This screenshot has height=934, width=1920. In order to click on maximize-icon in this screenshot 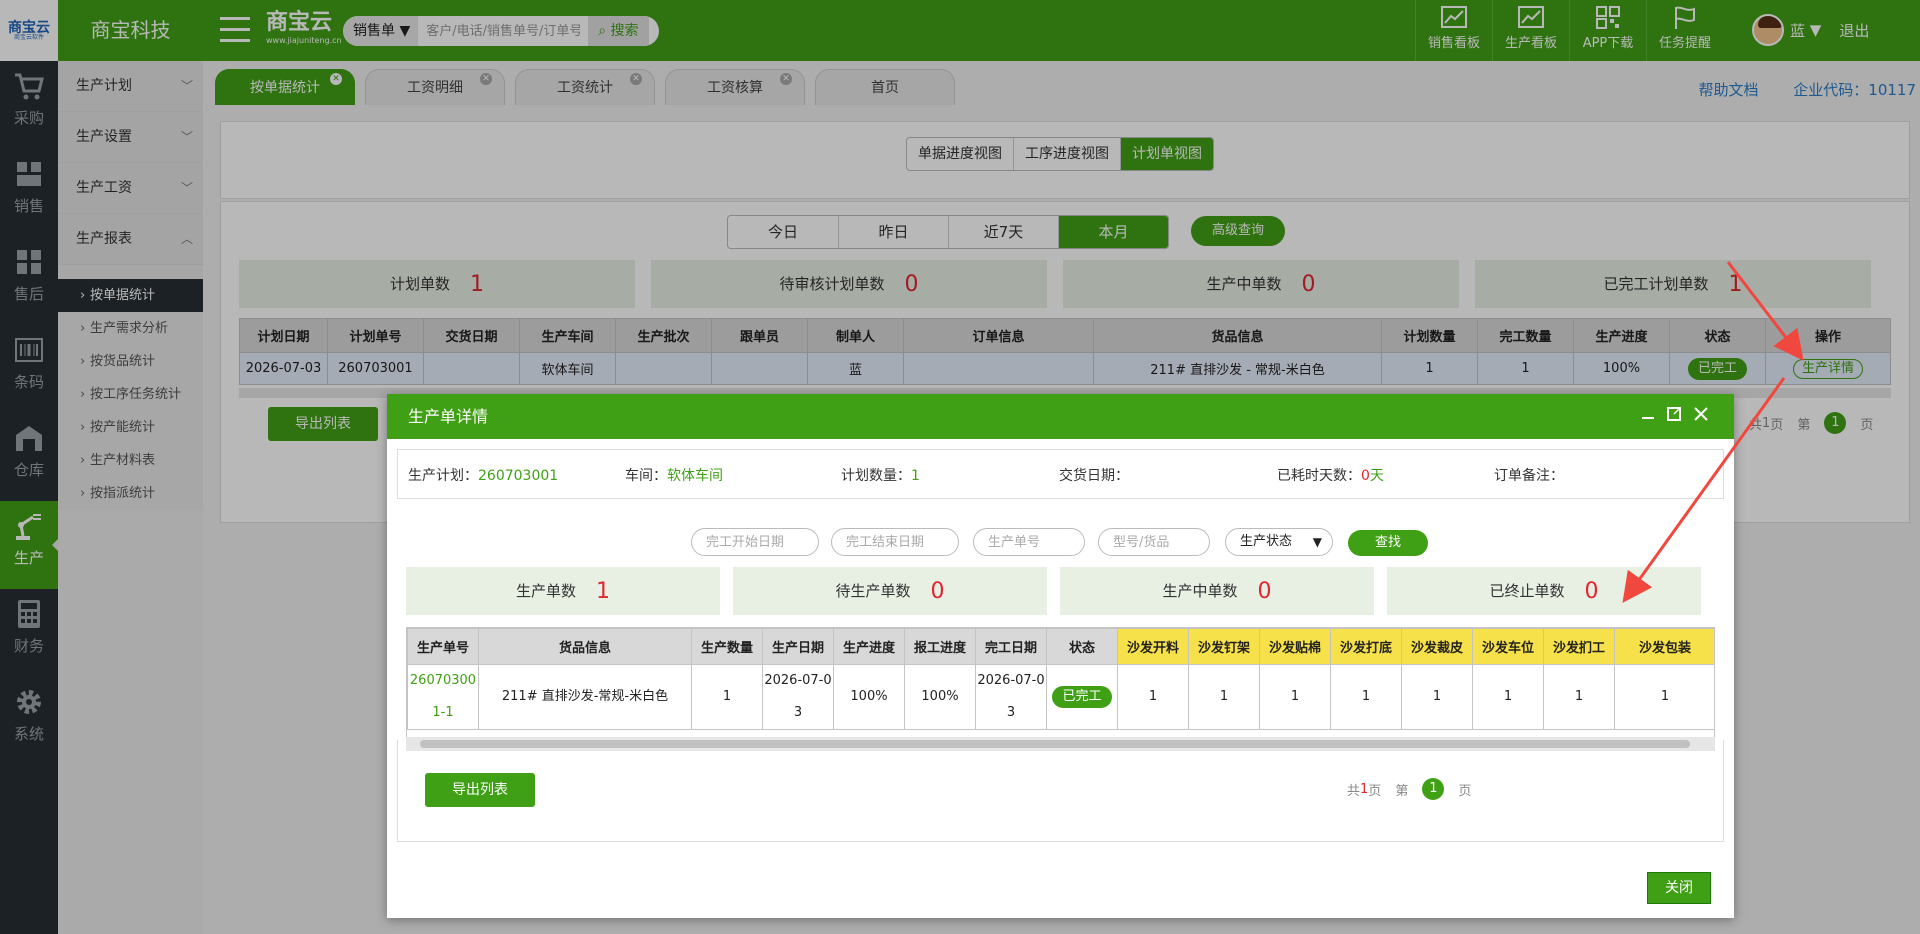, I will do `click(1674, 414)`.